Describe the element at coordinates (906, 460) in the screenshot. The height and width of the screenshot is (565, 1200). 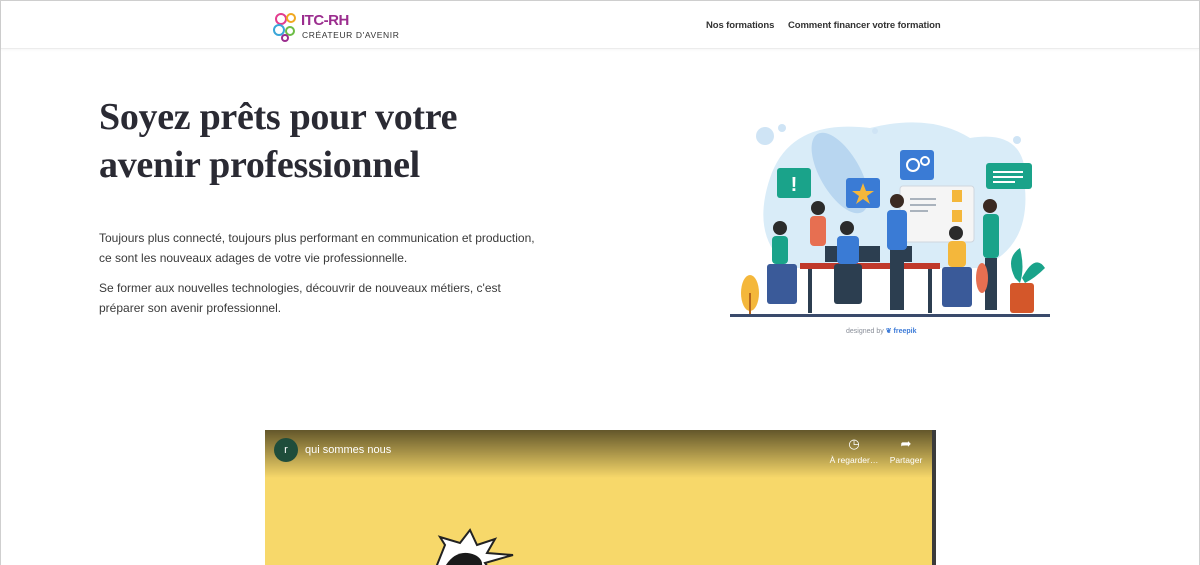
I see `share-label: Partager` at that location.